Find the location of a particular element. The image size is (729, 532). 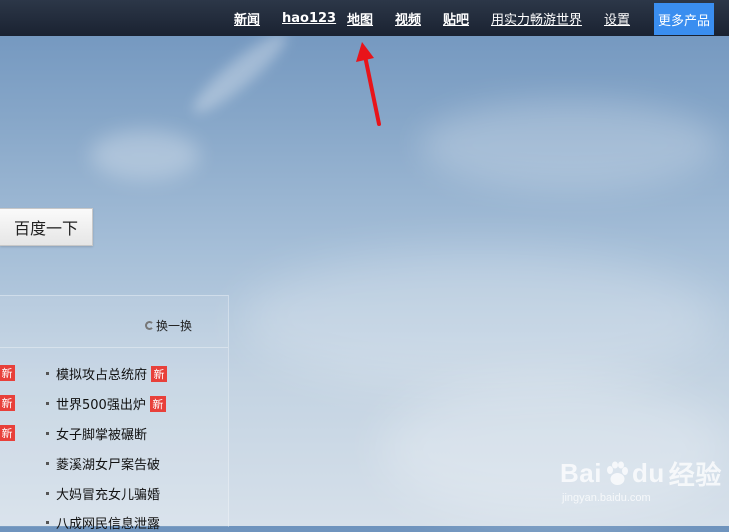

nav-link-map: 地图 is located at coordinates (360, 18).